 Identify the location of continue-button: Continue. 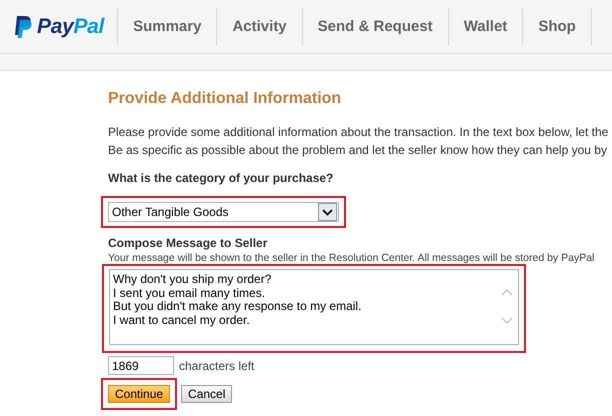
(139, 394).